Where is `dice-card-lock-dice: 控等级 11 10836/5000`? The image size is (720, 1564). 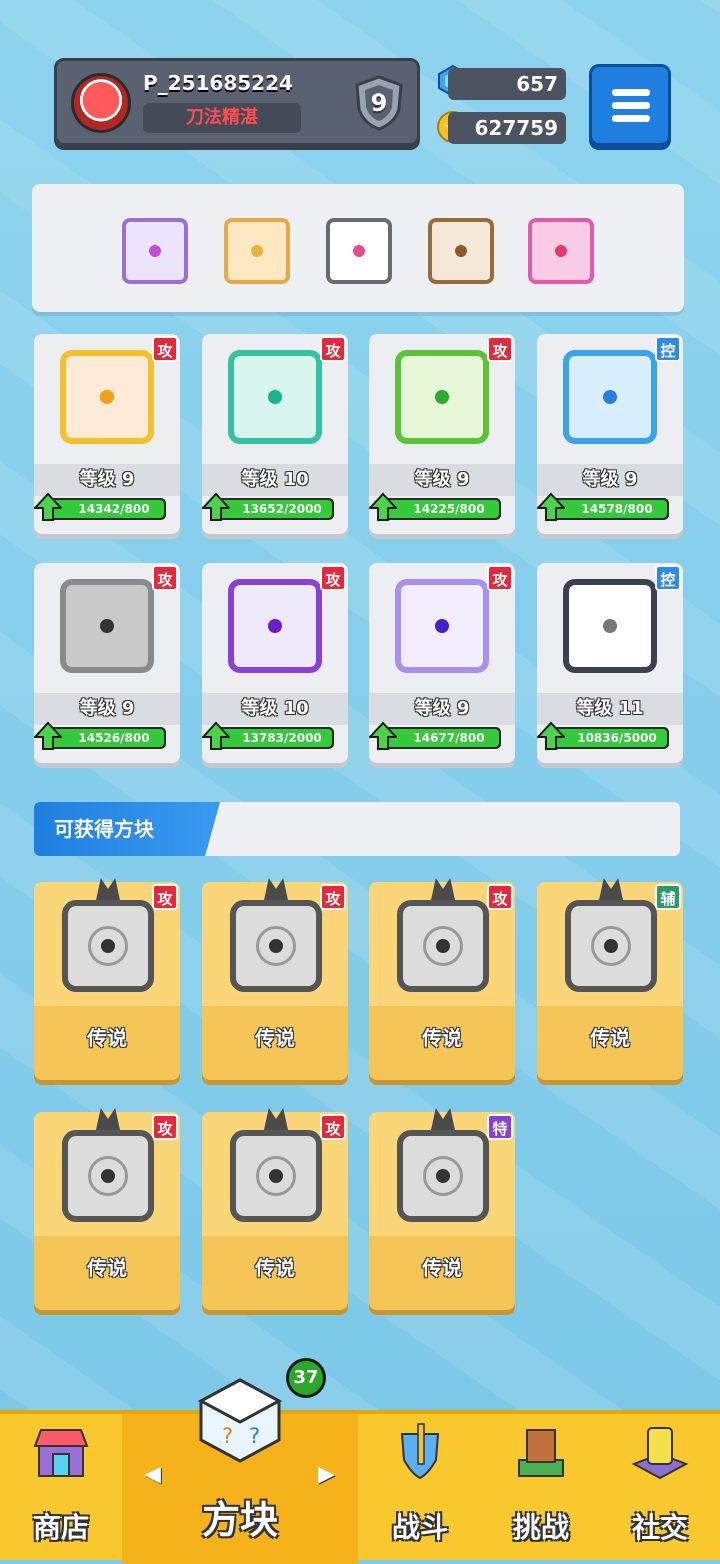 dice-card-lock-dice: 控等级 11 10836/5000 is located at coordinates (610, 663).